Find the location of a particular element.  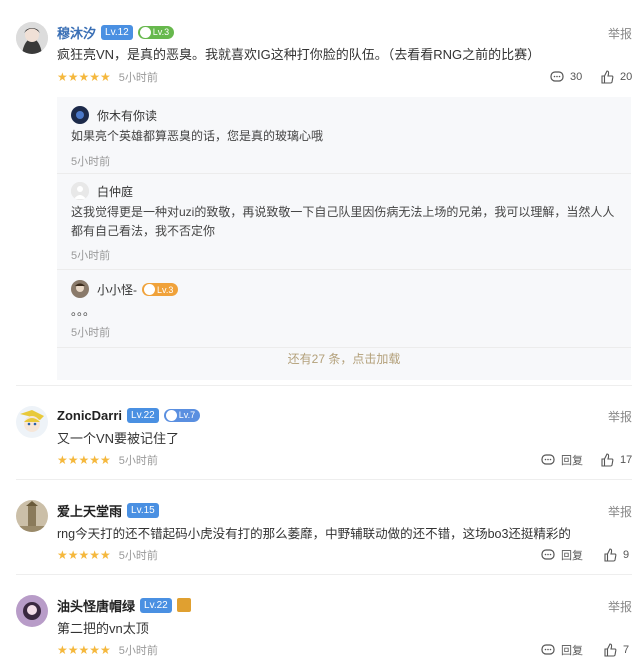

fan-medal-badge: Lv.7 is located at coordinates (182, 415).